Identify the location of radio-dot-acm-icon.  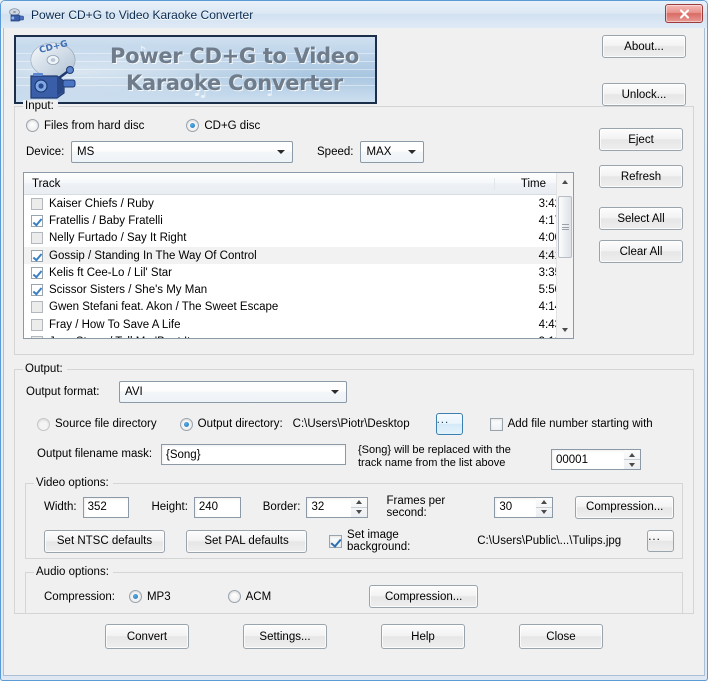
(234, 596).